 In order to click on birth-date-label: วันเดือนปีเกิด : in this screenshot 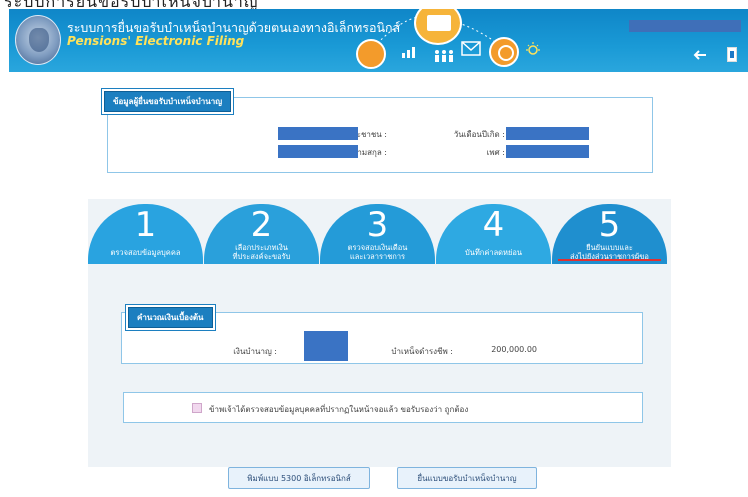, I will do `click(479, 134)`.